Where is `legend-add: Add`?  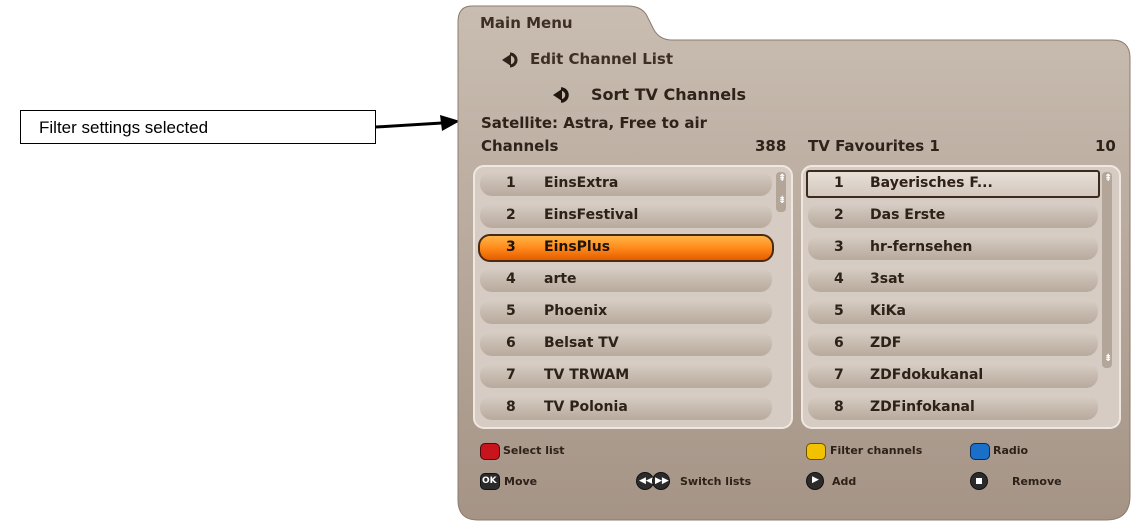
legend-add: Add is located at coordinates (844, 481).